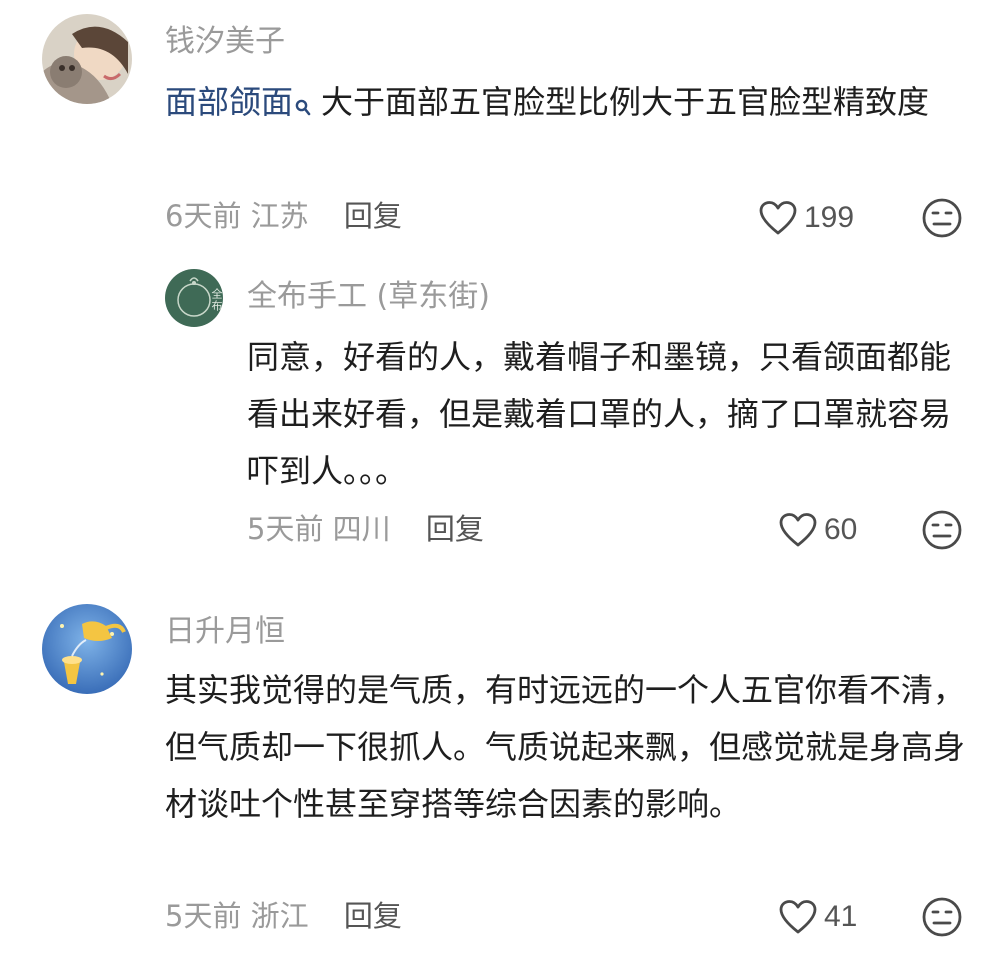 The height and width of the screenshot is (960, 1004). I want to click on comment-meta: 5天前 浙江 回复, so click(283, 916).